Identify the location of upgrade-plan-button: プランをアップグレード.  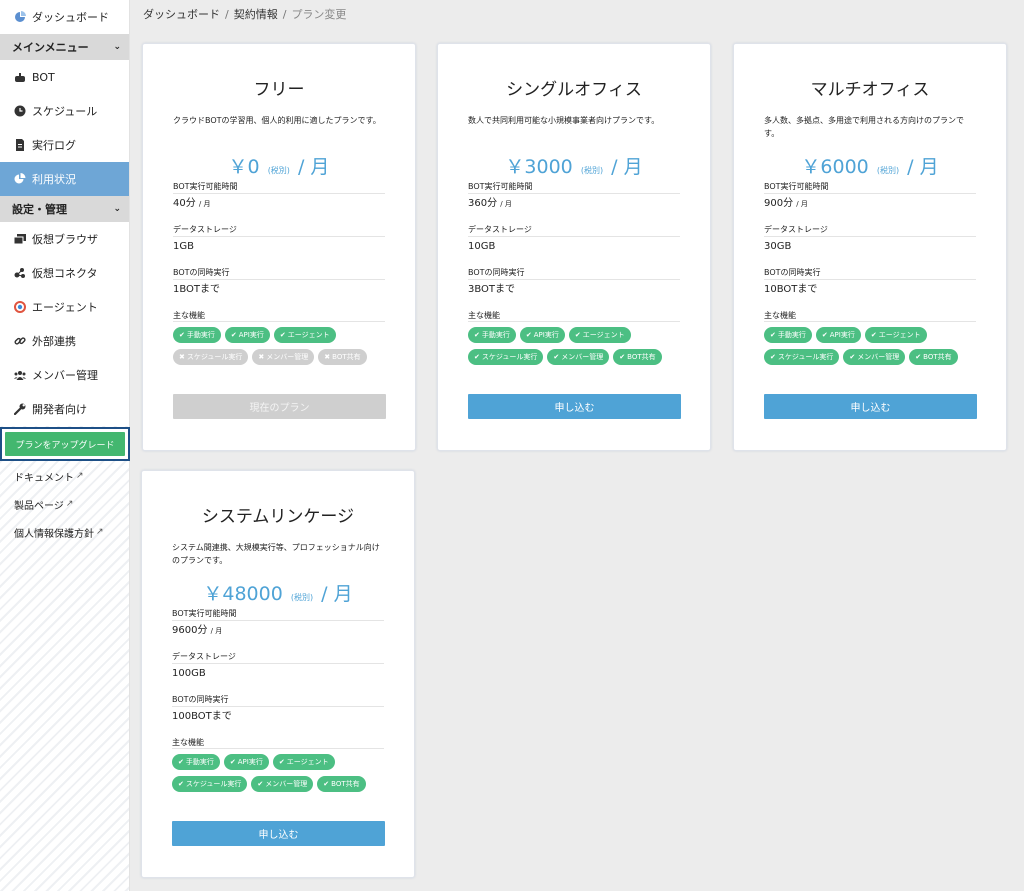
(65, 444).